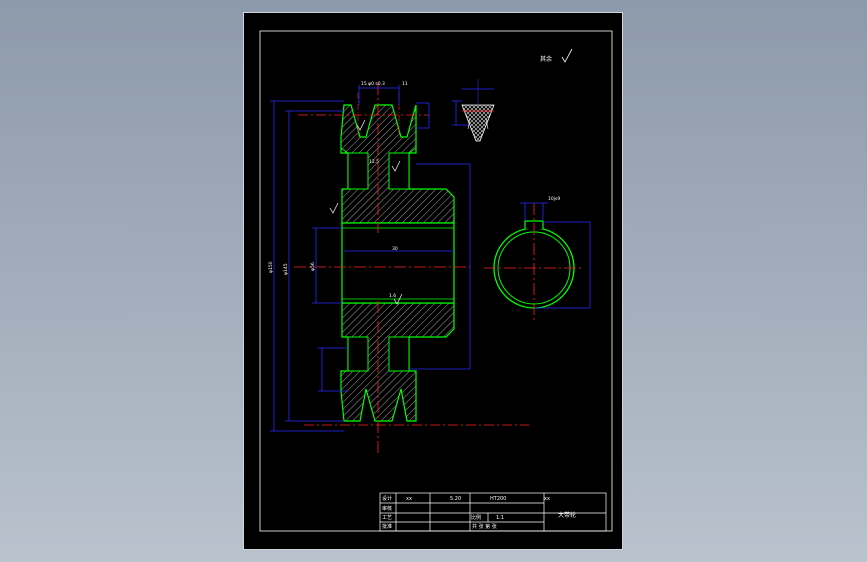 The width and height of the screenshot is (867, 562). What do you see at coordinates (387, 508) in the screenshot?
I see `tb-checked-label: 审核` at bounding box center [387, 508].